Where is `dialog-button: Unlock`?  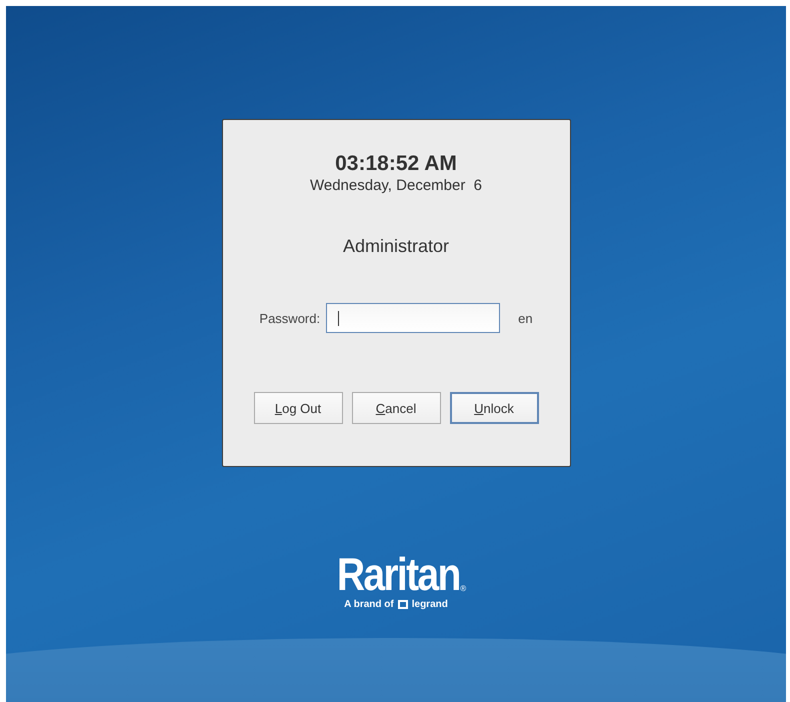 dialog-button: Unlock is located at coordinates (494, 408).